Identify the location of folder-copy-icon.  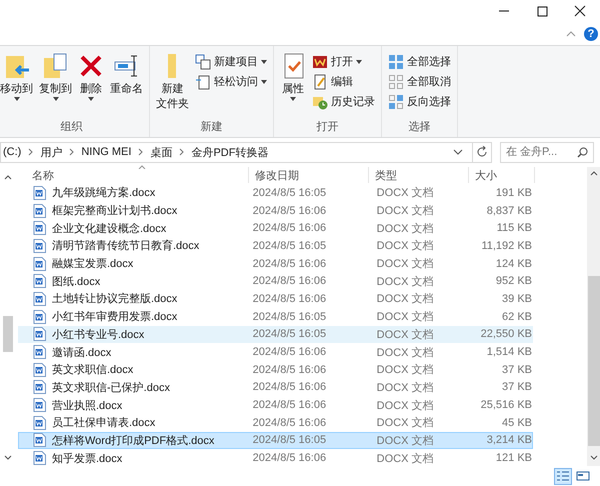
(55, 66).